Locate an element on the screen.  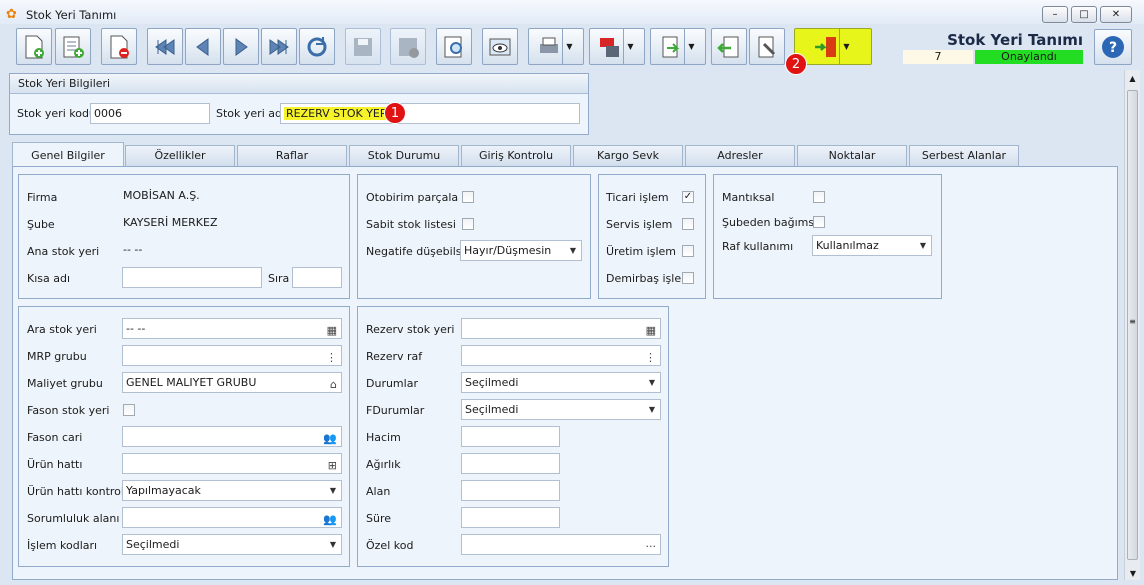
tab-noktalar: Noktalar is located at coordinates (852, 155).